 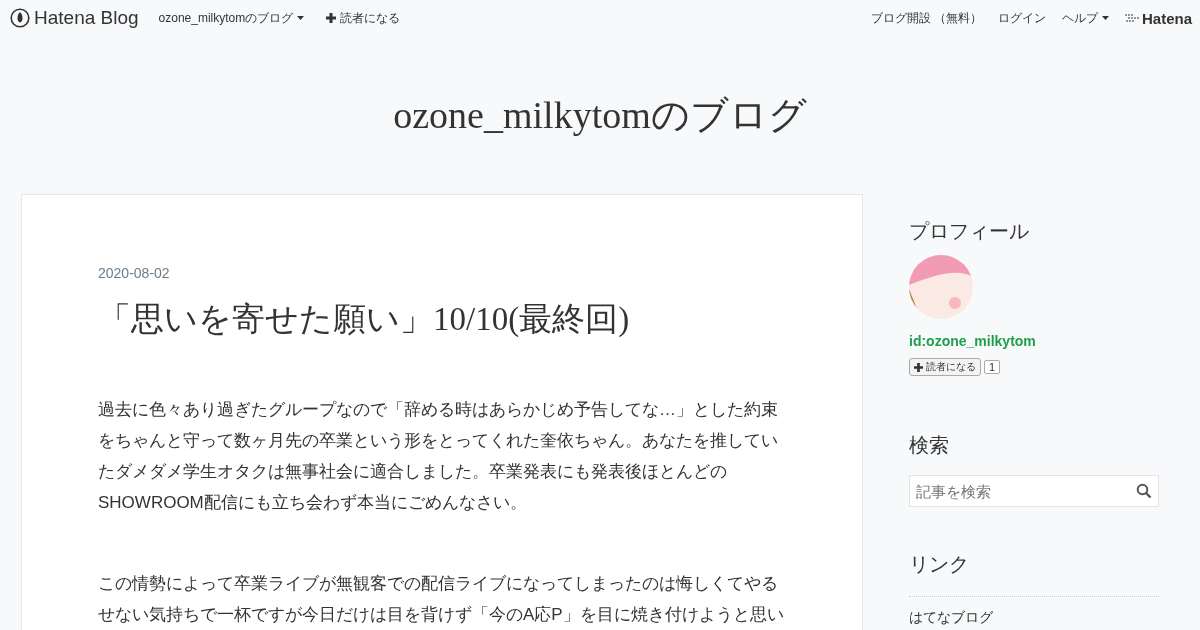 I want to click on search-icon, so click(x=1144, y=491).